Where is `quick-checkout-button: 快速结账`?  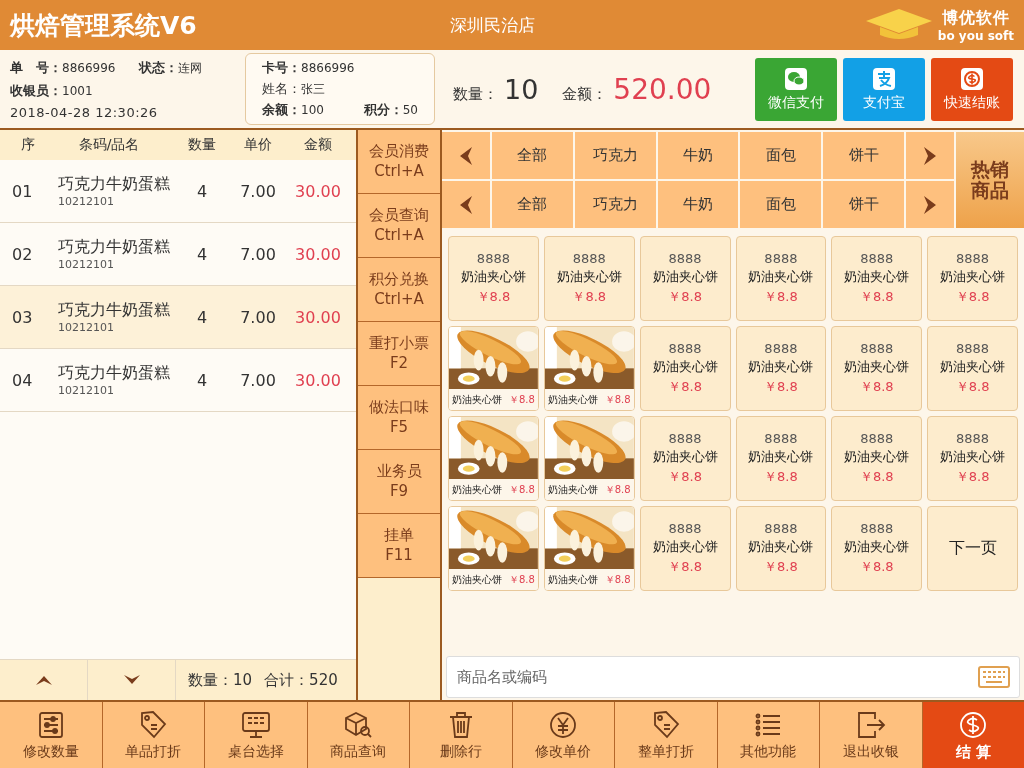 quick-checkout-button: 快速结账 is located at coordinates (972, 89).